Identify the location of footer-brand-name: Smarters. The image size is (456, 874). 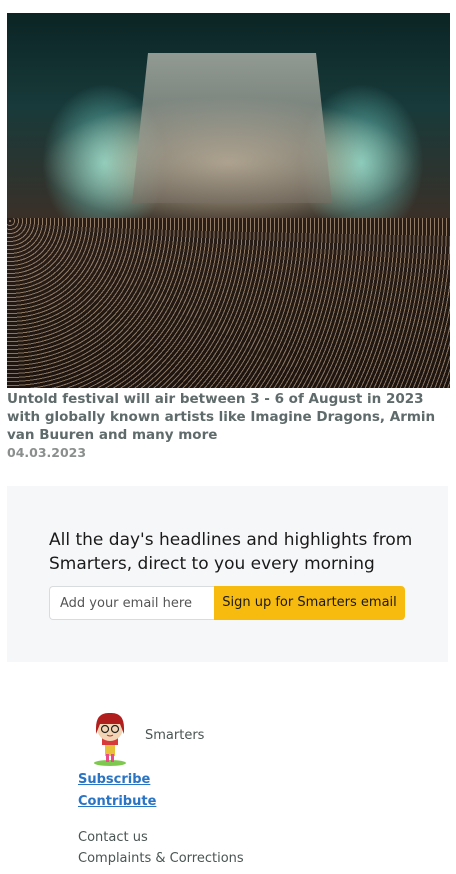
(175, 735).